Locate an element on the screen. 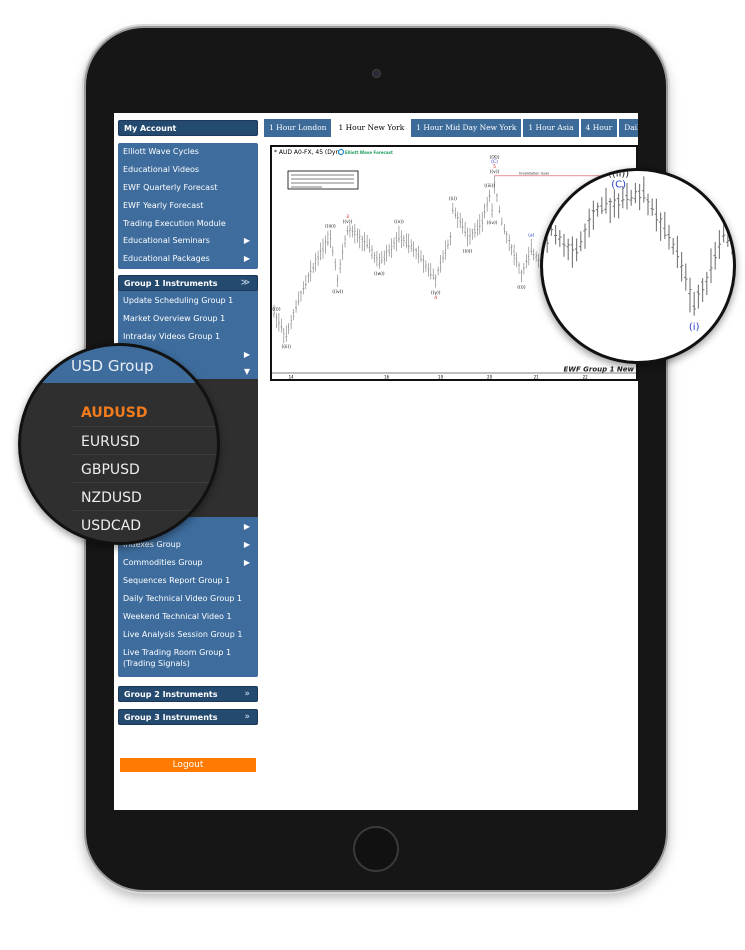 The image size is (745, 950). menu-market-overview: Market Overview Group 1 is located at coordinates (174, 319).